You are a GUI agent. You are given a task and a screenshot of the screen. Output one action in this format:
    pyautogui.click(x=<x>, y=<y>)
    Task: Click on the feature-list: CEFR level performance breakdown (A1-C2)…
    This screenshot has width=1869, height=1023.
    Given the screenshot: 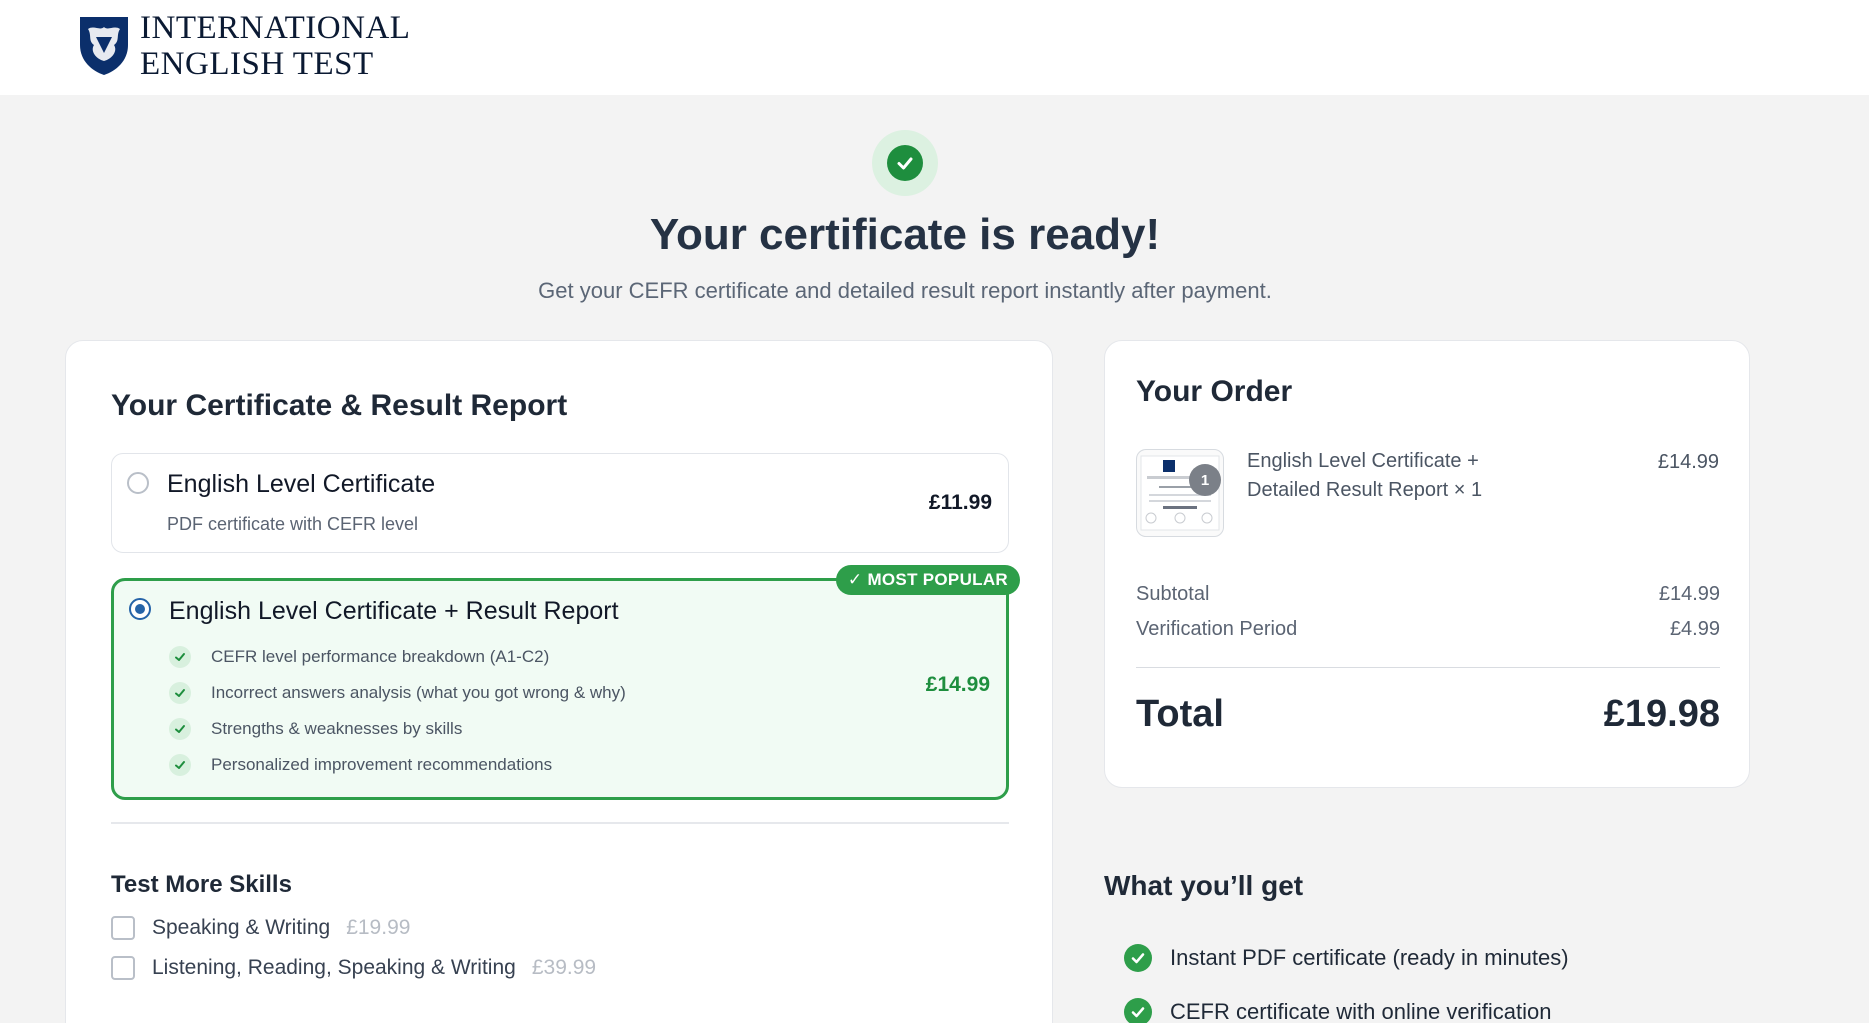 What is the action you would take?
    pyautogui.click(x=397, y=711)
    